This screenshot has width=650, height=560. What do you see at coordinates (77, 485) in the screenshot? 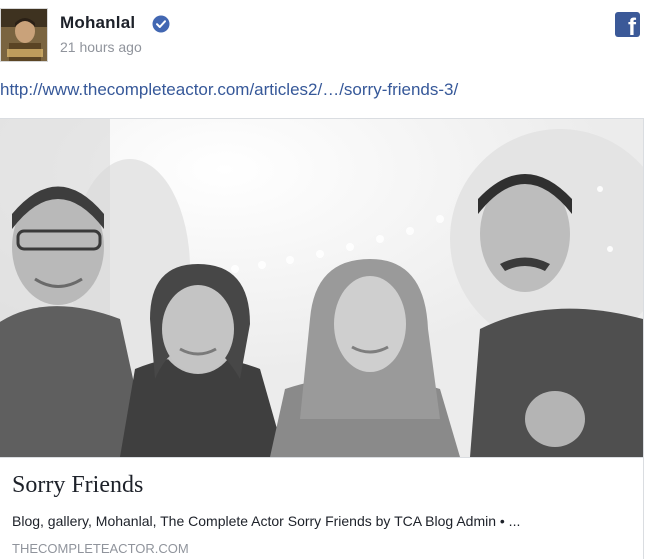
I see `preview-title: Sorry Friends` at bounding box center [77, 485].